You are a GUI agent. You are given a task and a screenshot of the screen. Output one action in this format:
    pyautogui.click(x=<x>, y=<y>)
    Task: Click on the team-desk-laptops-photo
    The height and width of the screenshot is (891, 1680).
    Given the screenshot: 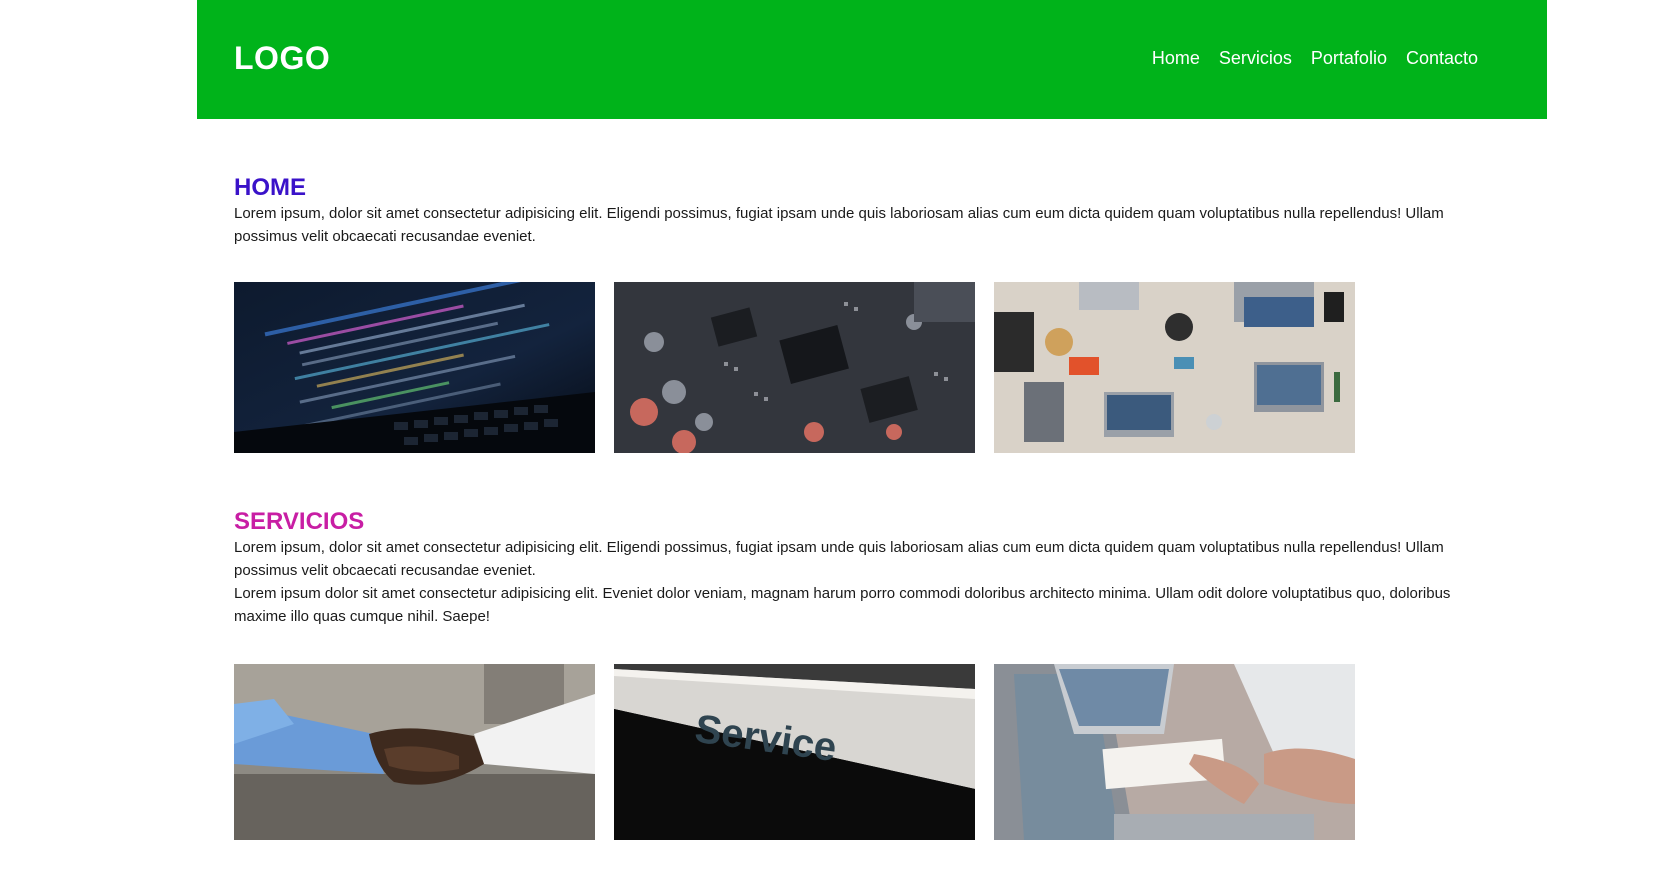 What is the action you would take?
    pyautogui.click(x=1174, y=367)
    